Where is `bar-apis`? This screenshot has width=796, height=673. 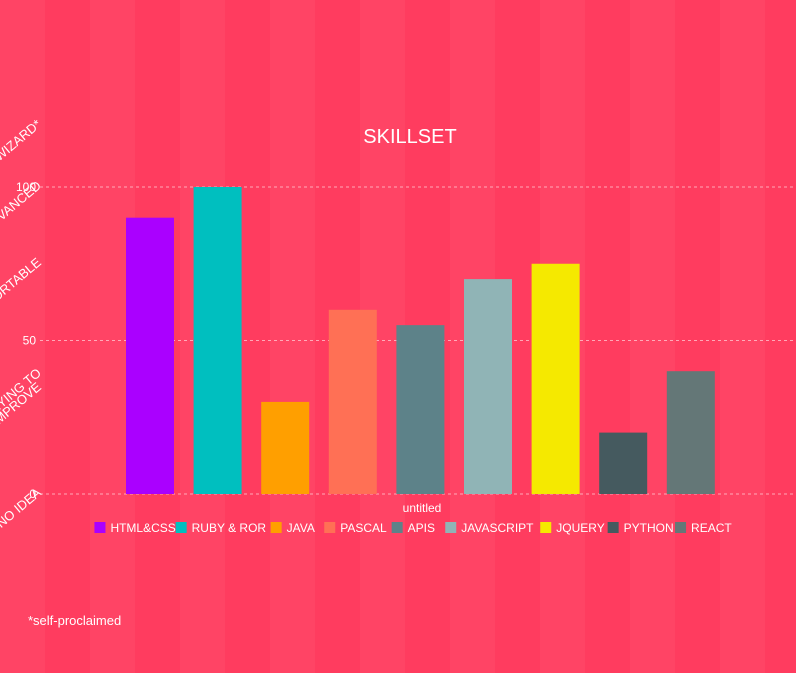
bar-apis is located at coordinates (420, 409).